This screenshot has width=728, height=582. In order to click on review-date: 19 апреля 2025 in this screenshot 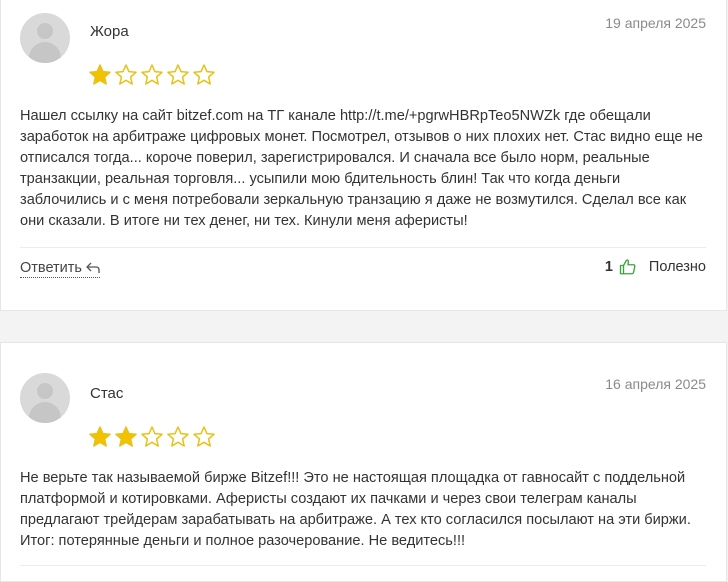, I will do `click(655, 23)`.